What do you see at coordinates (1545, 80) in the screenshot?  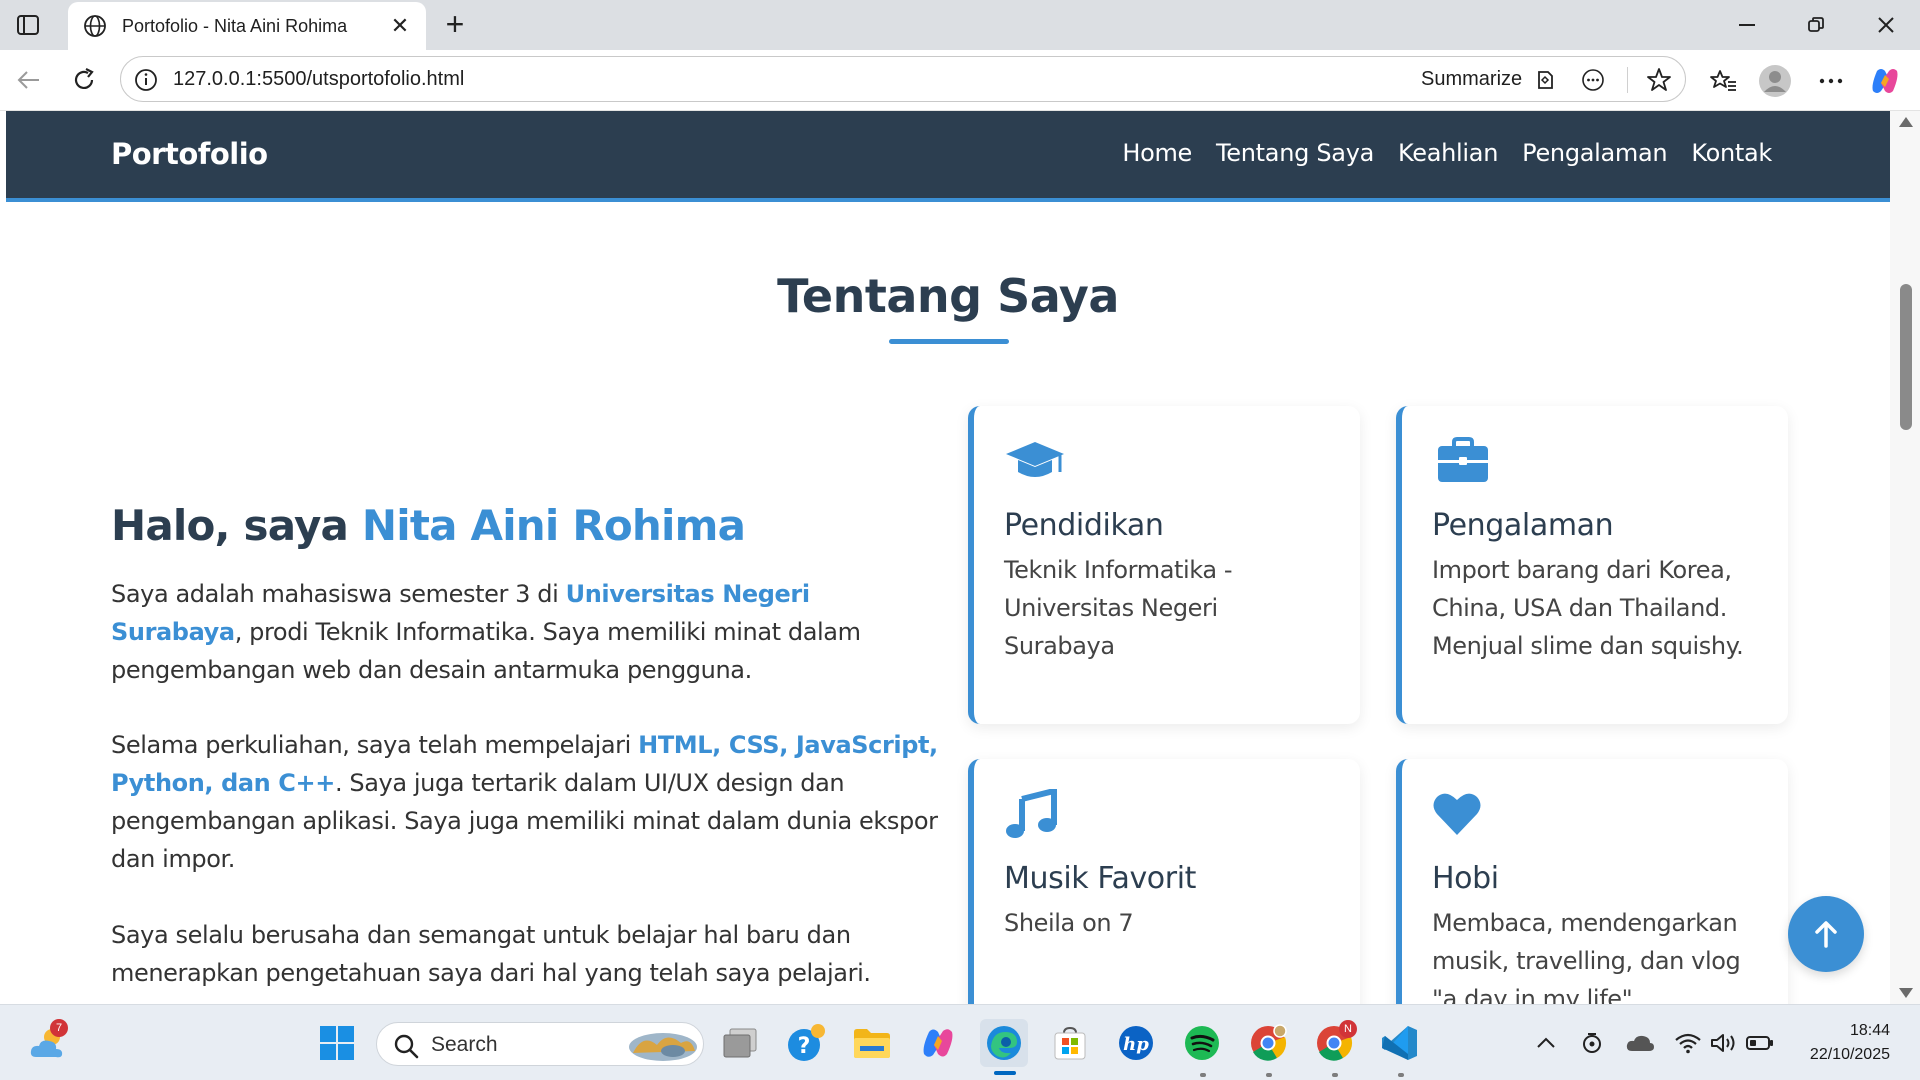 I see `copilot-summarize-icon` at bounding box center [1545, 80].